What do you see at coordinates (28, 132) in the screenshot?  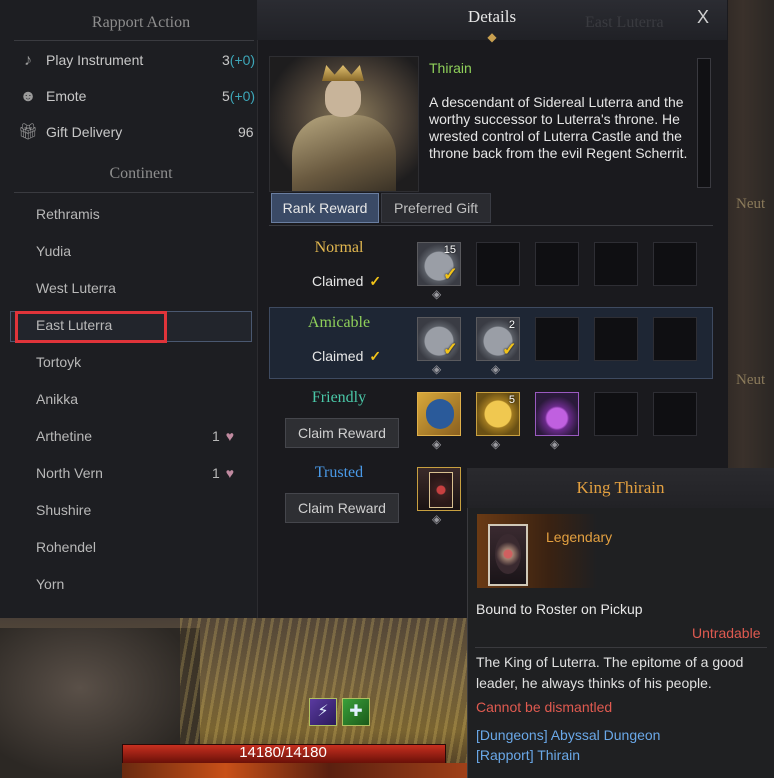 I see `gift-icon: 🎁︎` at bounding box center [28, 132].